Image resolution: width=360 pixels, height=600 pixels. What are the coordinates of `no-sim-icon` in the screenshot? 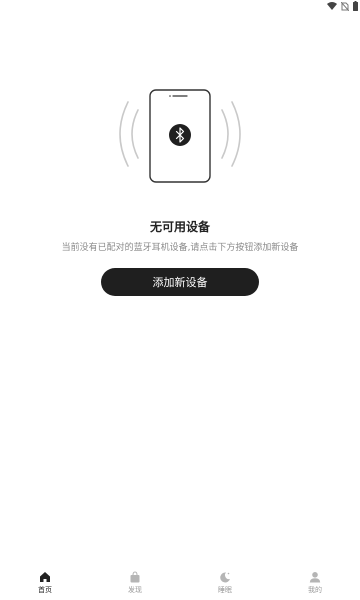 It's located at (345, 6).